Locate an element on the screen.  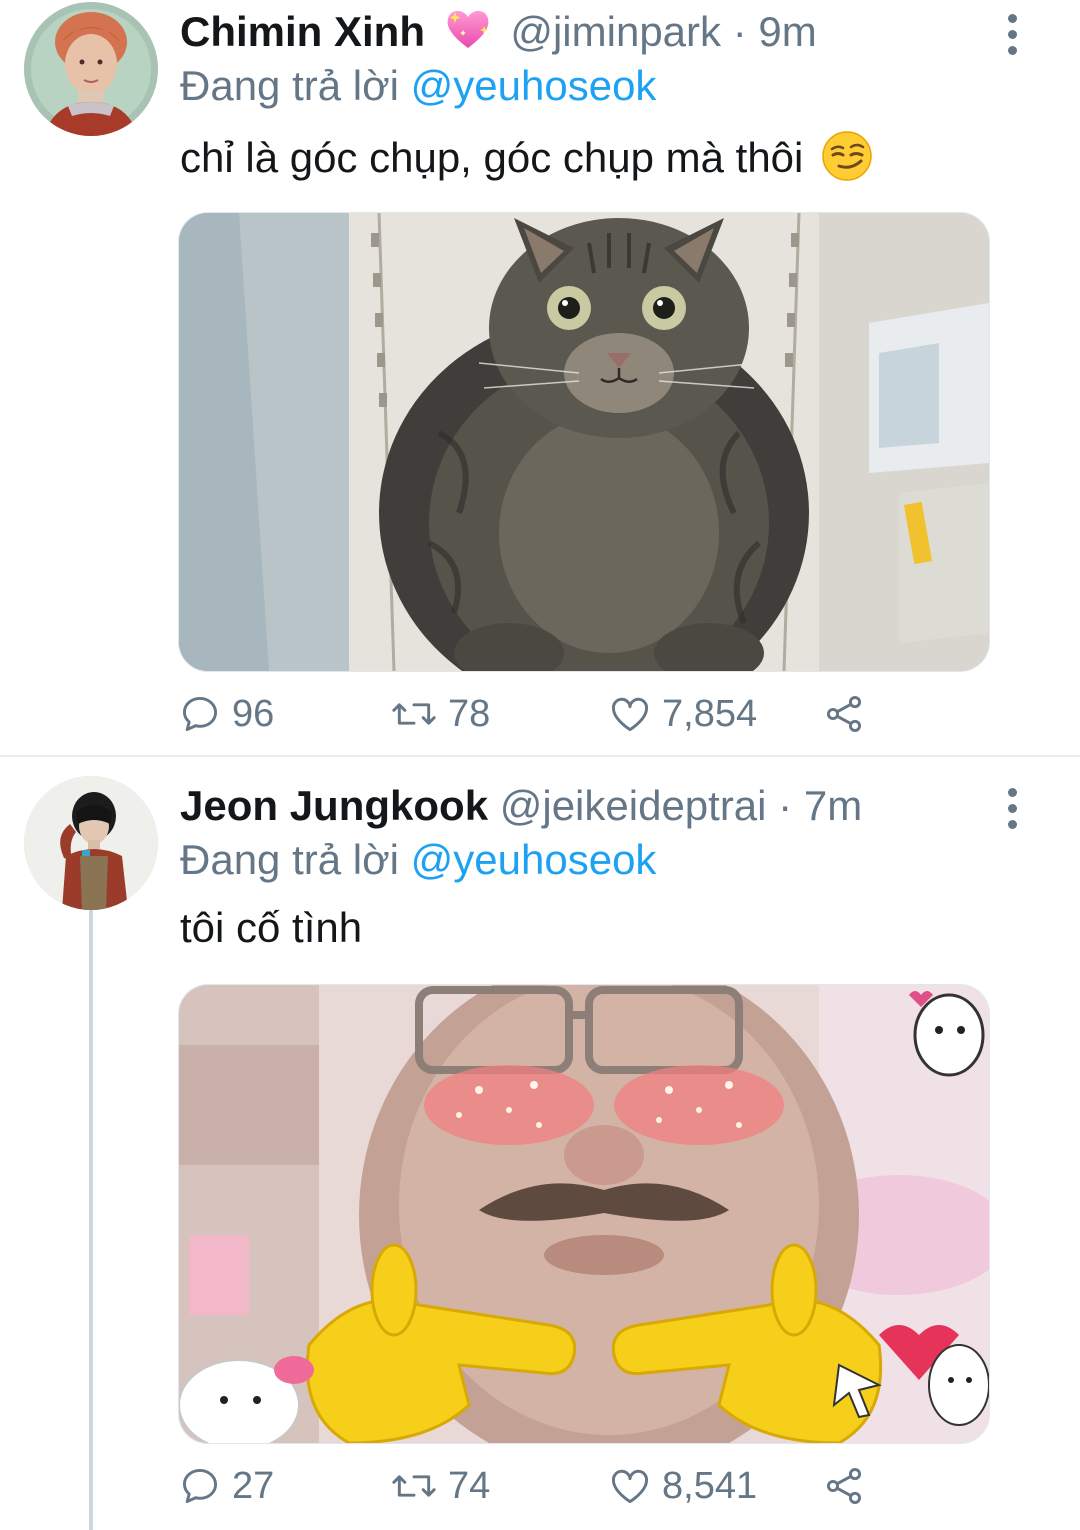
like-count: 8,541 is located at coordinates (710, 1485).